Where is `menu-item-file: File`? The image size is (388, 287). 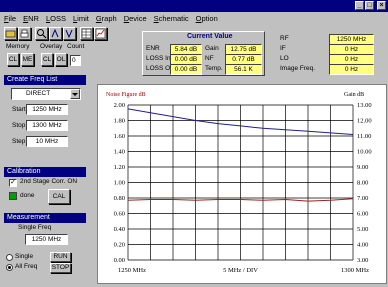
menu-item-file: File is located at coordinates (9, 18).